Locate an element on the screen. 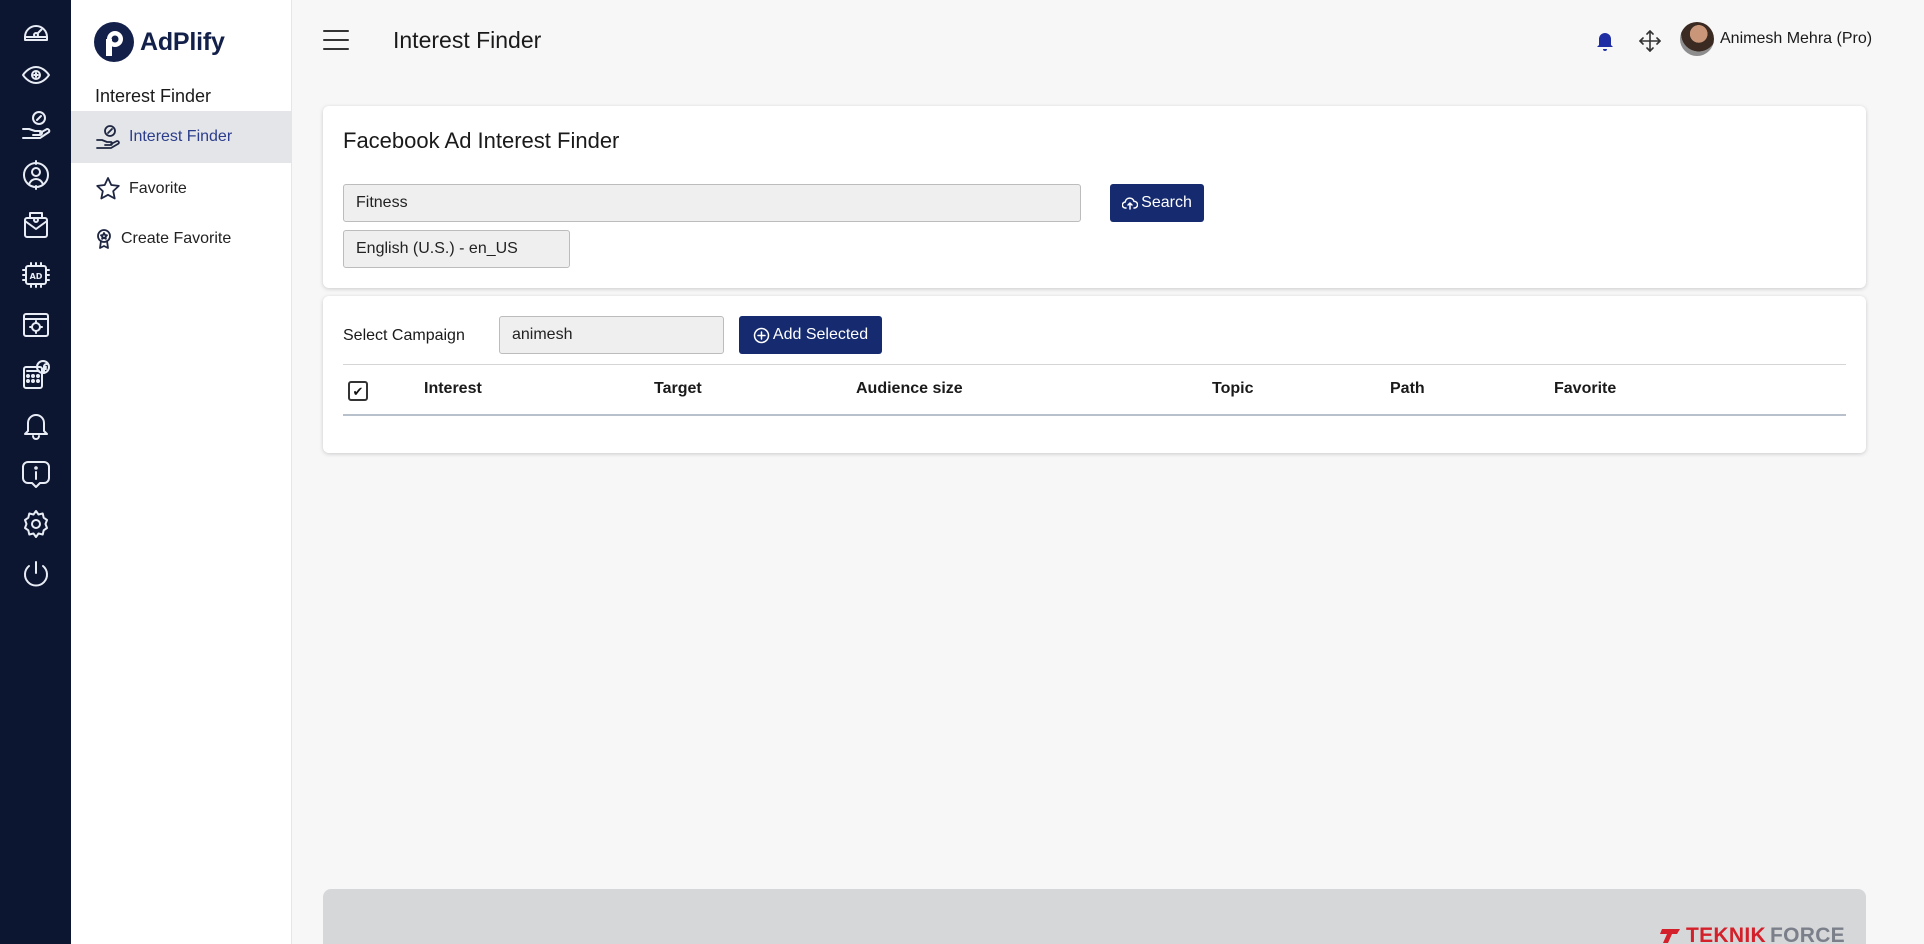  select-all-checkbox: ✔ is located at coordinates (358, 391).